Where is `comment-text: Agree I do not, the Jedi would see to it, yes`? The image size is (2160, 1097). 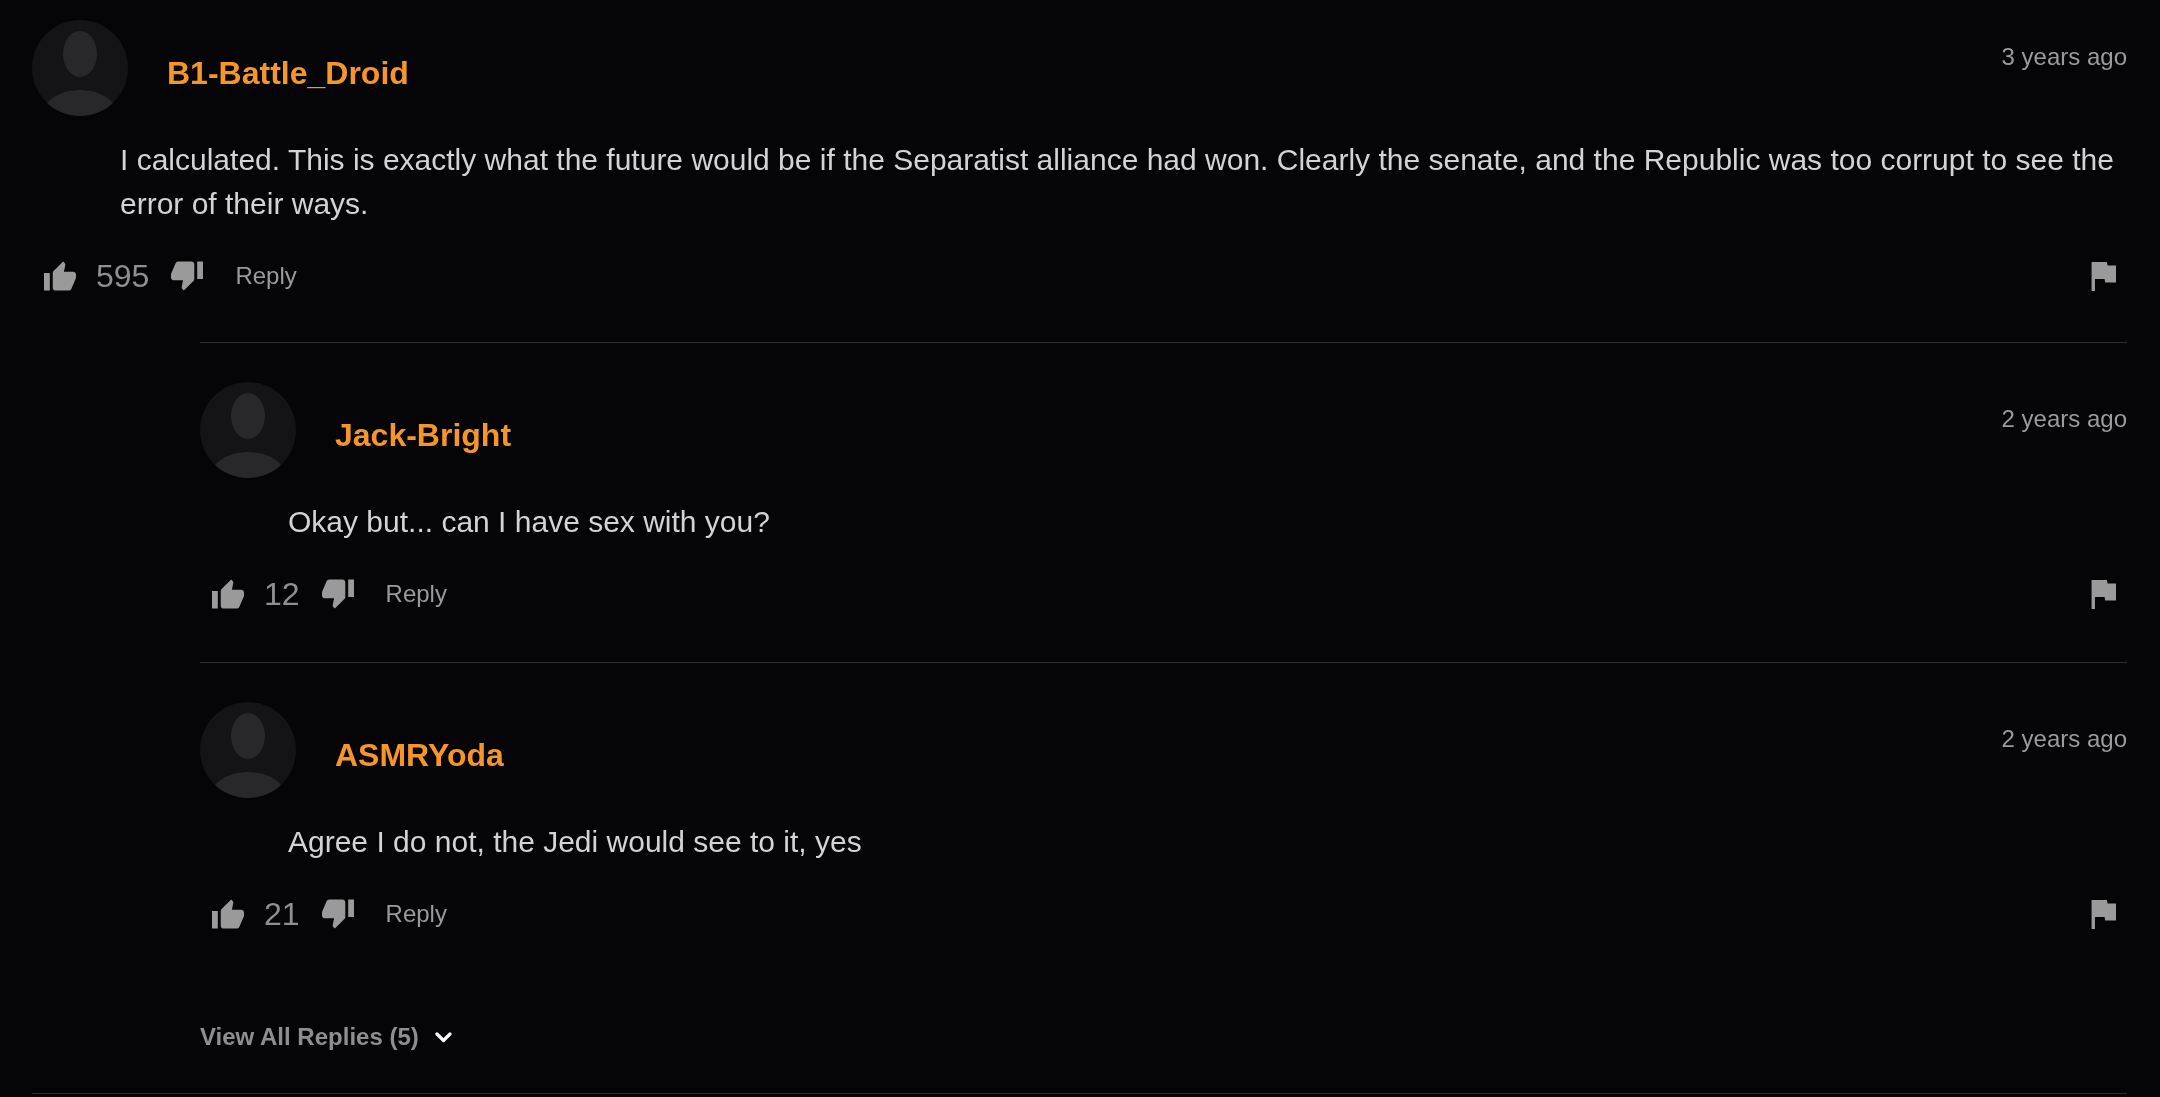 comment-text: Agree I do not, the Jedi would see to it, yes is located at coordinates (575, 842).